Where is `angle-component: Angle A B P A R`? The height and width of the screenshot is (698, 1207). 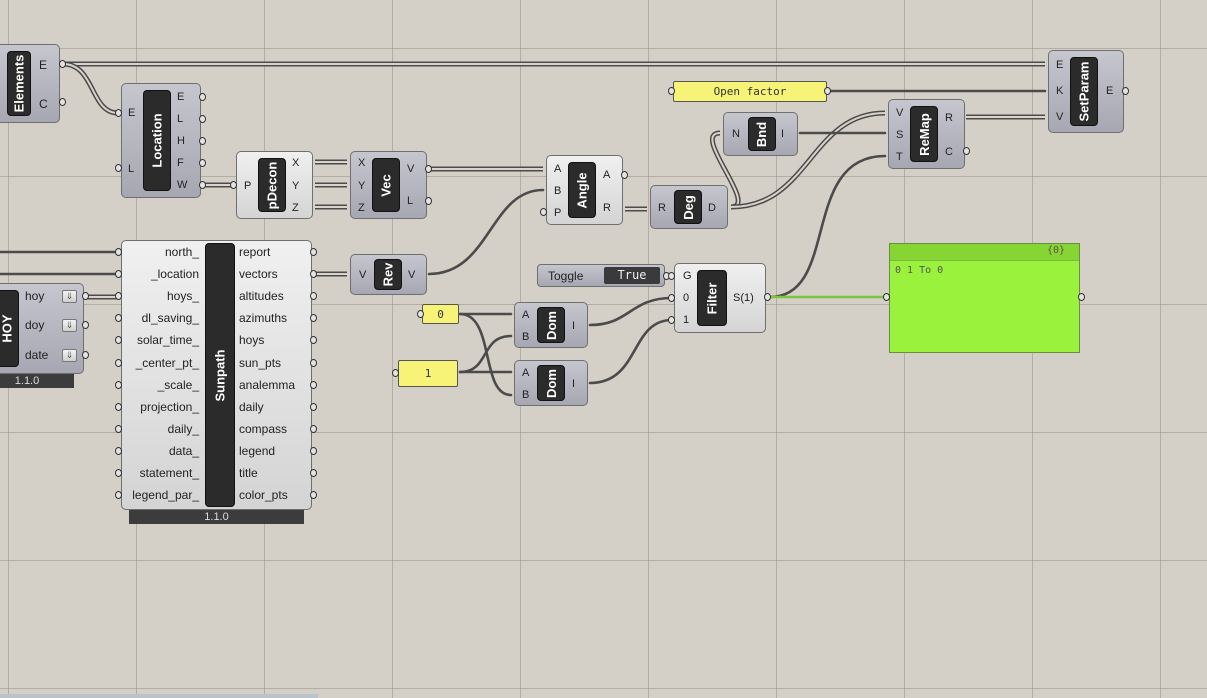 angle-component: Angle A B P A R is located at coordinates (584, 190).